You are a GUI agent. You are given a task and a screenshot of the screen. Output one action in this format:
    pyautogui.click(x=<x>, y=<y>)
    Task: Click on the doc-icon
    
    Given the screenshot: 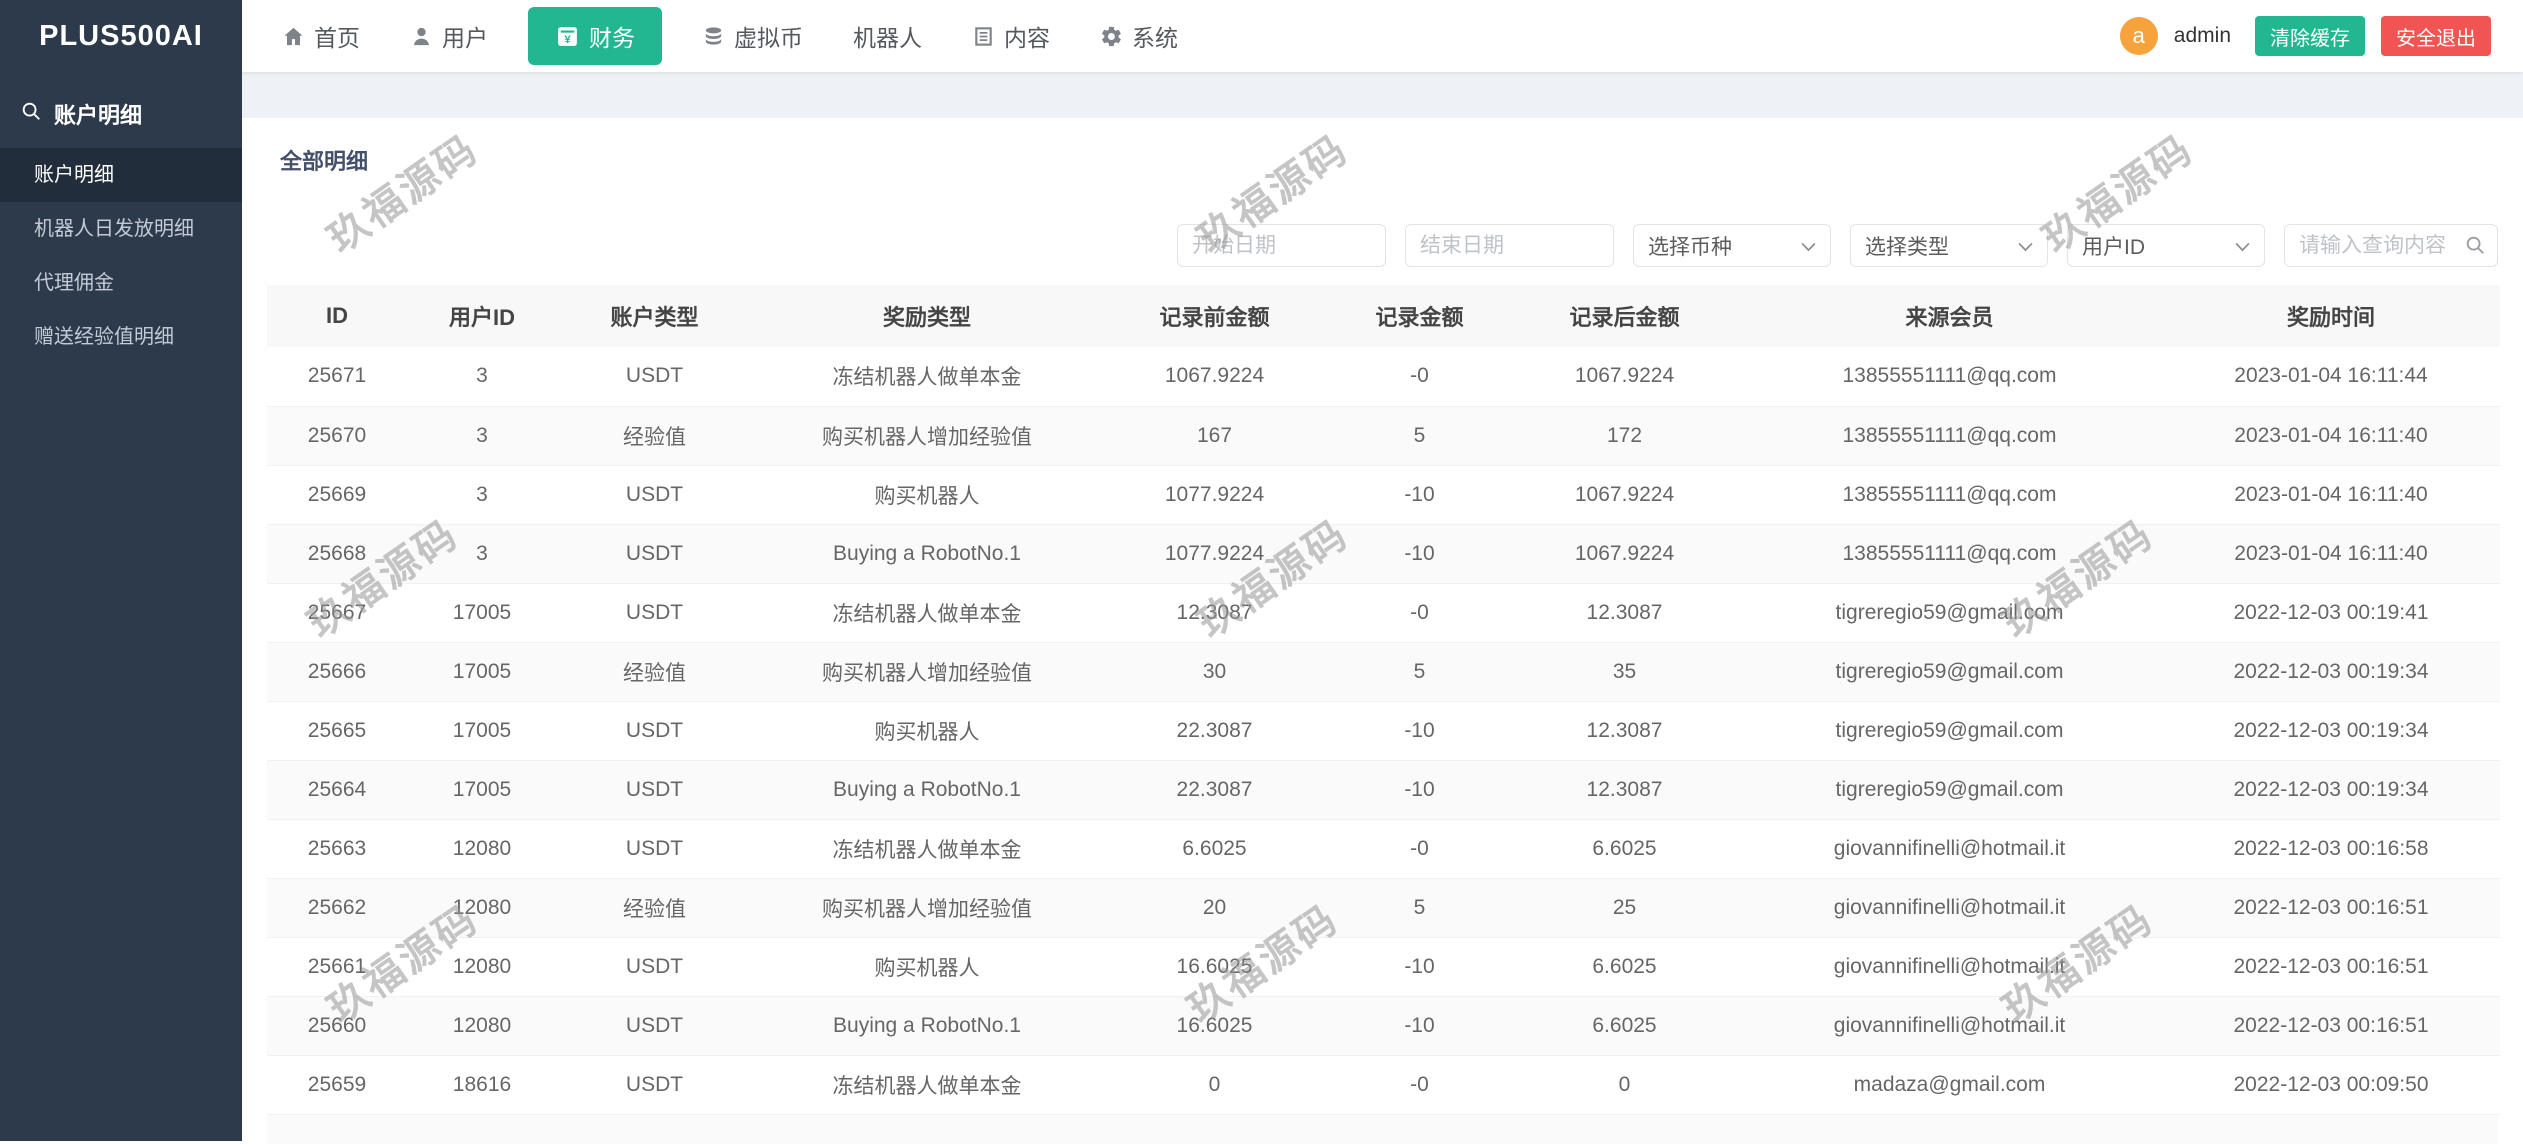 What is the action you would take?
    pyautogui.click(x=983, y=36)
    